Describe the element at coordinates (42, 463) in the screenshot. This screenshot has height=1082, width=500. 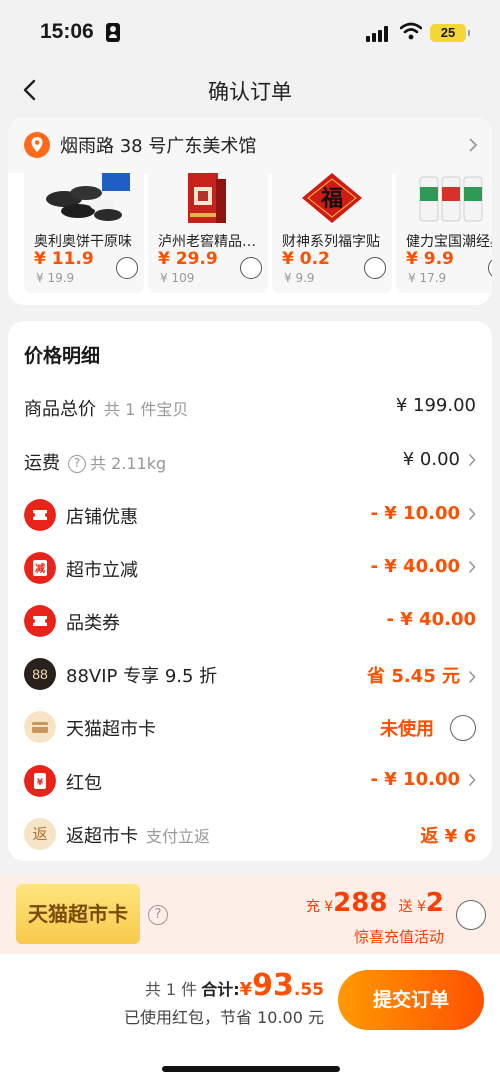
I see `shipping-label: 运费` at that location.